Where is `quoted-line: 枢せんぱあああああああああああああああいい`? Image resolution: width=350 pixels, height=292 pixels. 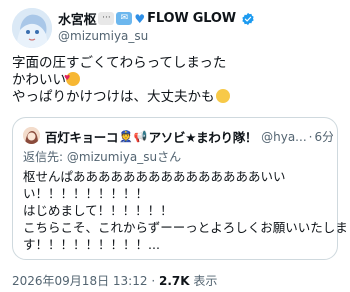 quoted-line: 枢せんぱあああああああああああああああいい is located at coordinates (154, 176).